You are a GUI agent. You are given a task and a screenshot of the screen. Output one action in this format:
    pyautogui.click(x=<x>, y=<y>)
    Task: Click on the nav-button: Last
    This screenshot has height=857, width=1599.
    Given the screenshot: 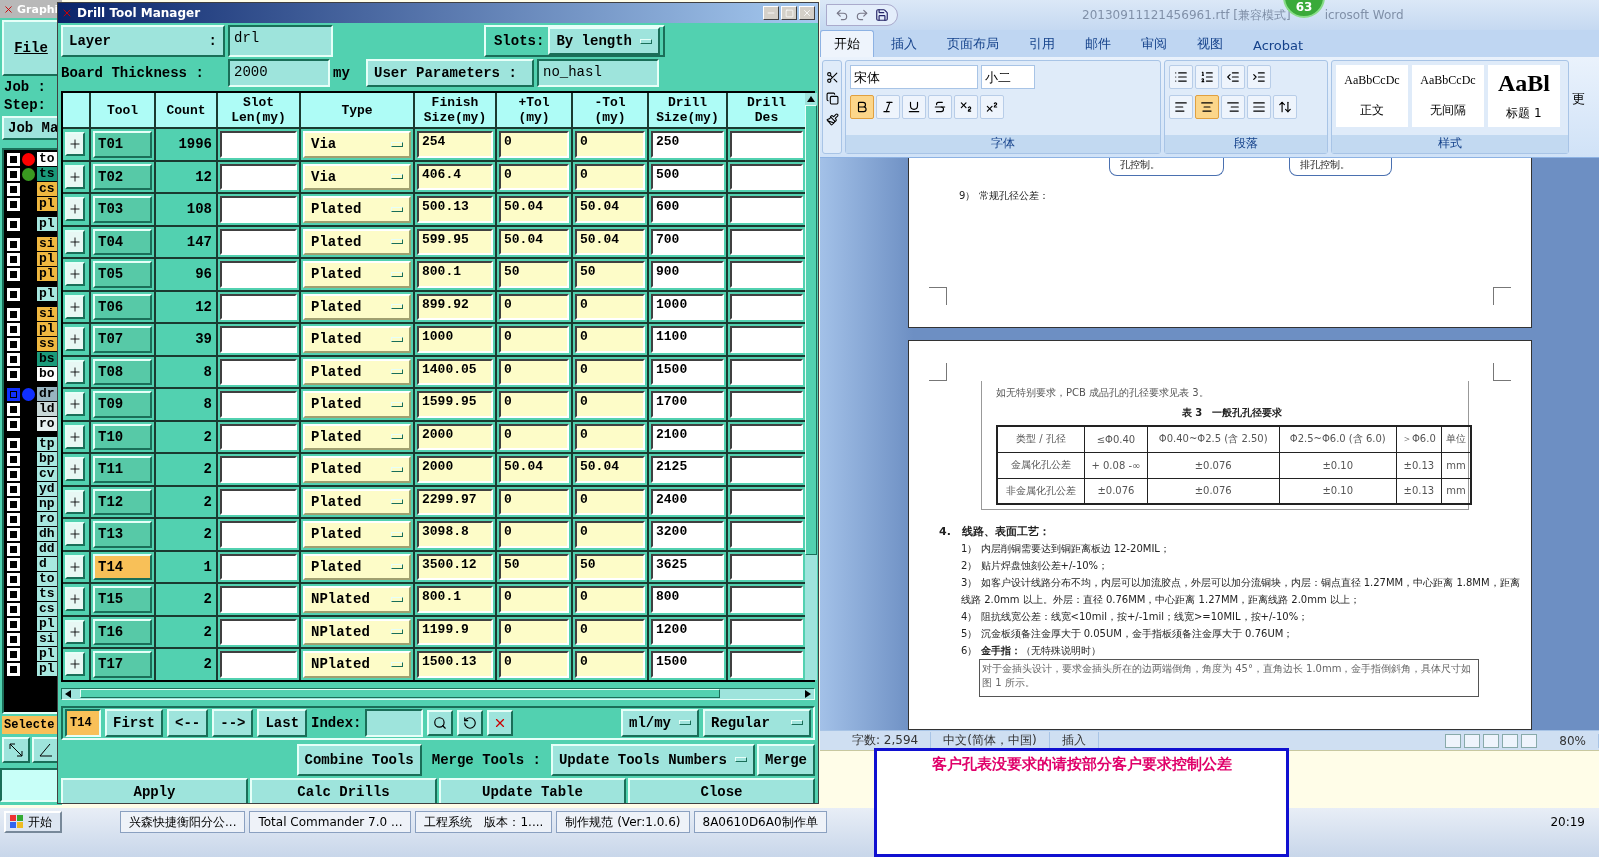 What is the action you would take?
    pyautogui.click(x=282, y=722)
    